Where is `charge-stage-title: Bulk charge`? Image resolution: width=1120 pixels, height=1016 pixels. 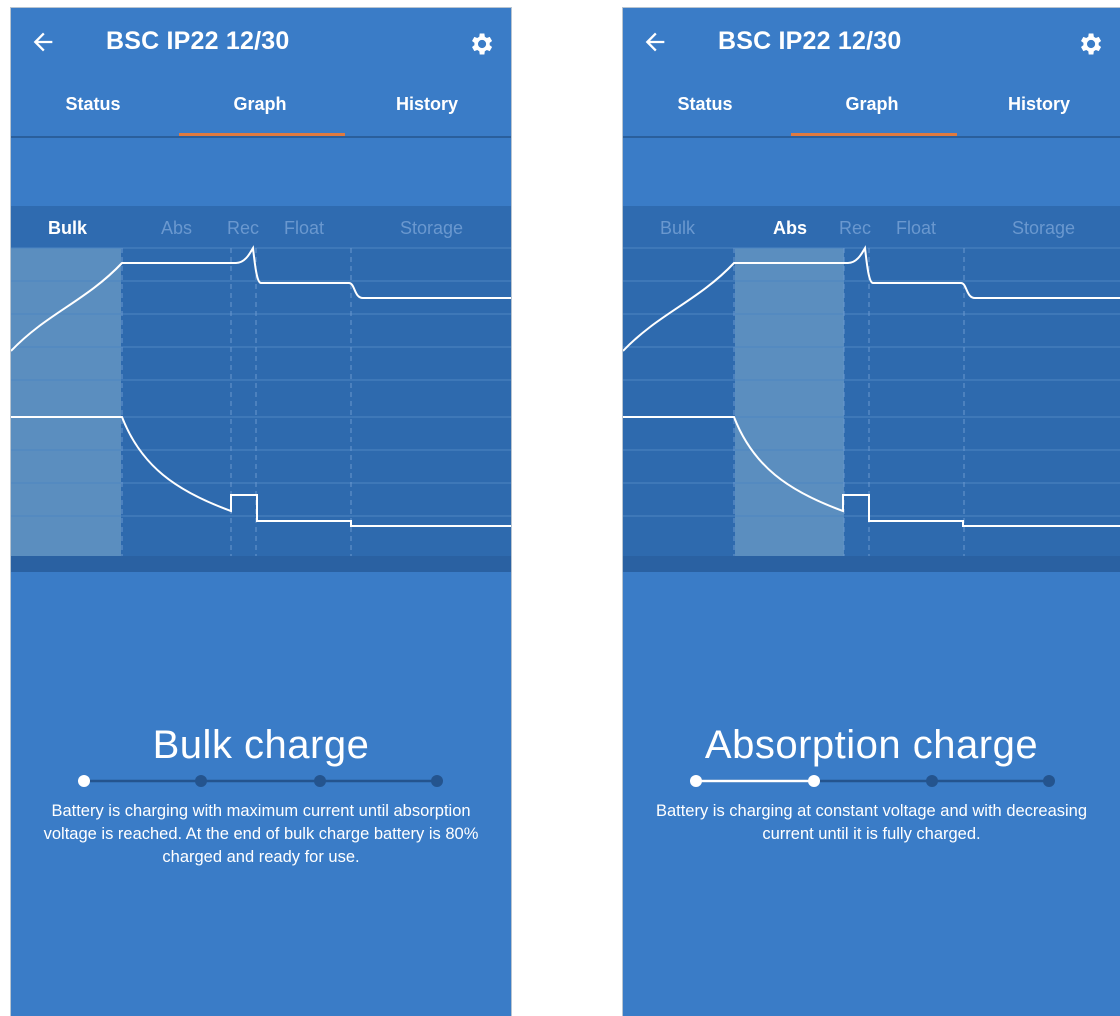
charge-stage-title: Bulk charge is located at coordinates (261, 745).